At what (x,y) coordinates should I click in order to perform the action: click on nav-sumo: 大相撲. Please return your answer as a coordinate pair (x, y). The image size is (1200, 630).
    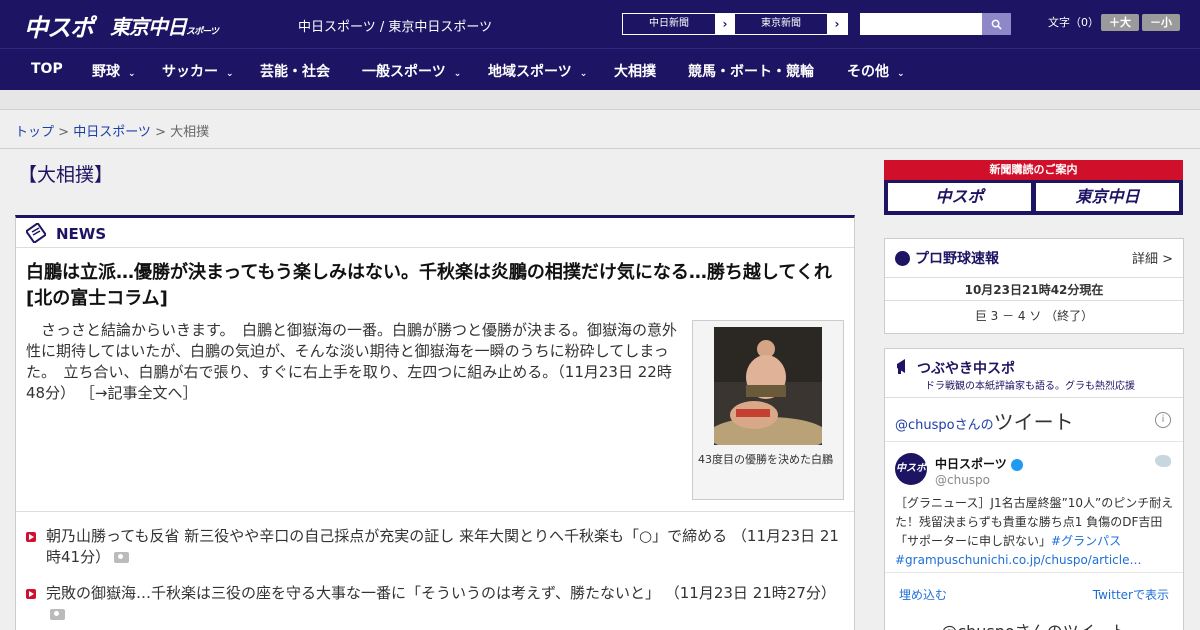
    Looking at the image, I should click on (635, 71).